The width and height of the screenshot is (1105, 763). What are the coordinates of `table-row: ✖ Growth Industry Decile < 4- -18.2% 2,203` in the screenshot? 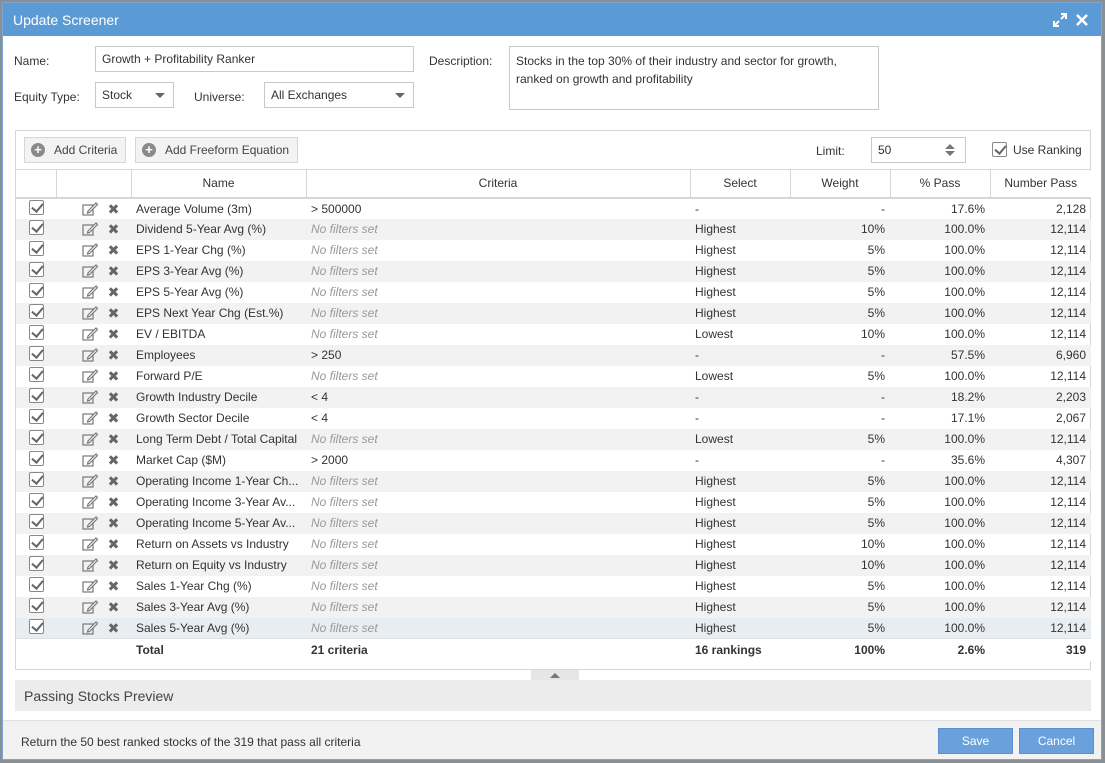 It's located at (553, 397).